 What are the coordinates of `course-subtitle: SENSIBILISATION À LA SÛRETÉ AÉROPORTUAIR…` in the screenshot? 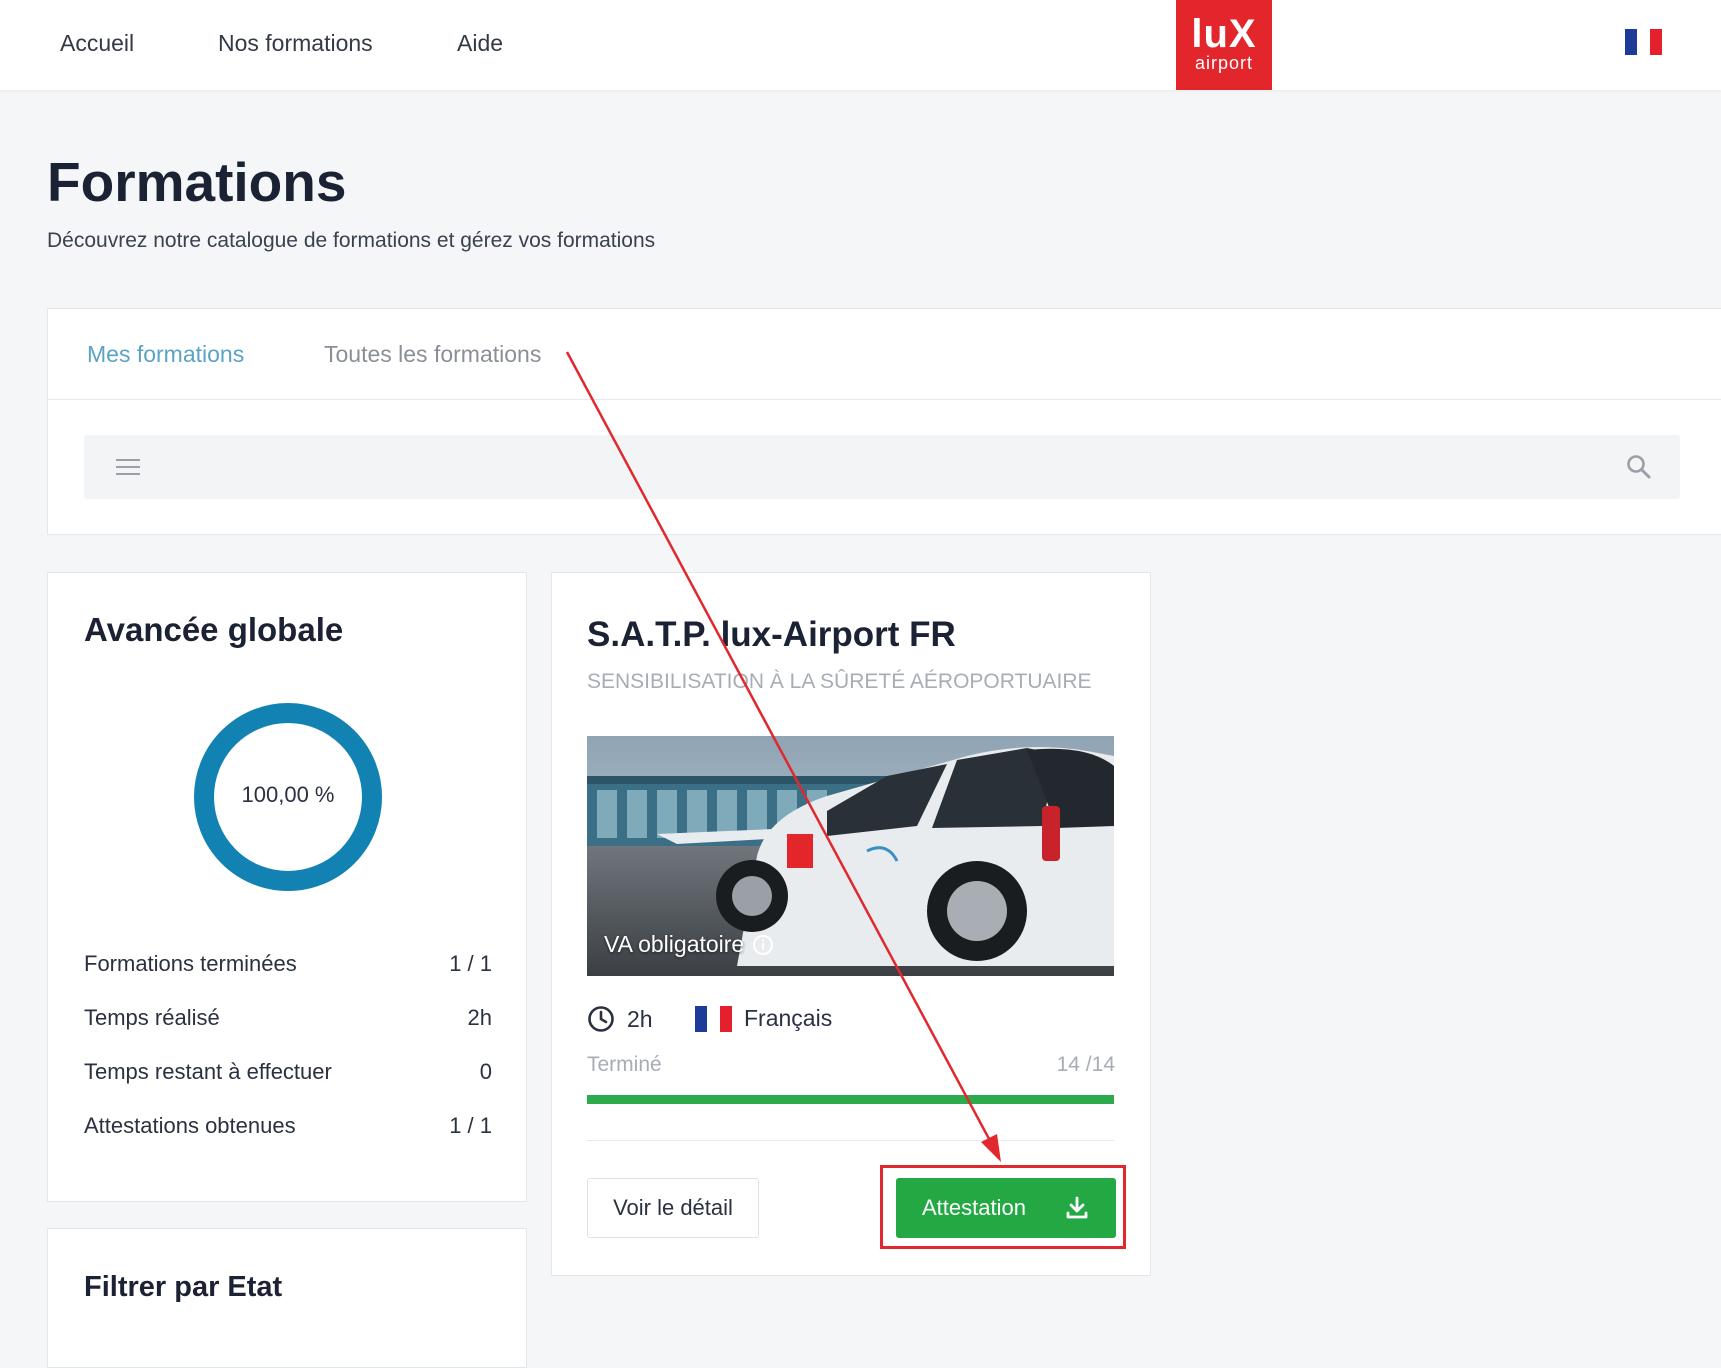 It's located at (839, 681).